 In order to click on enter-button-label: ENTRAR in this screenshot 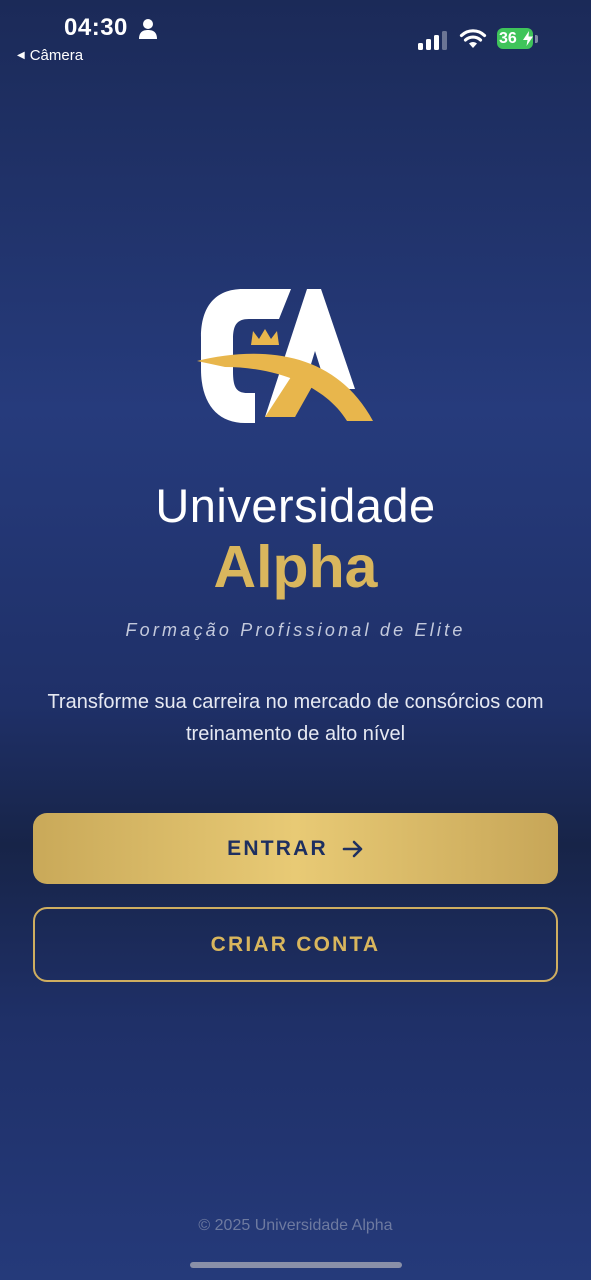, I will do `click(277, 848)`.